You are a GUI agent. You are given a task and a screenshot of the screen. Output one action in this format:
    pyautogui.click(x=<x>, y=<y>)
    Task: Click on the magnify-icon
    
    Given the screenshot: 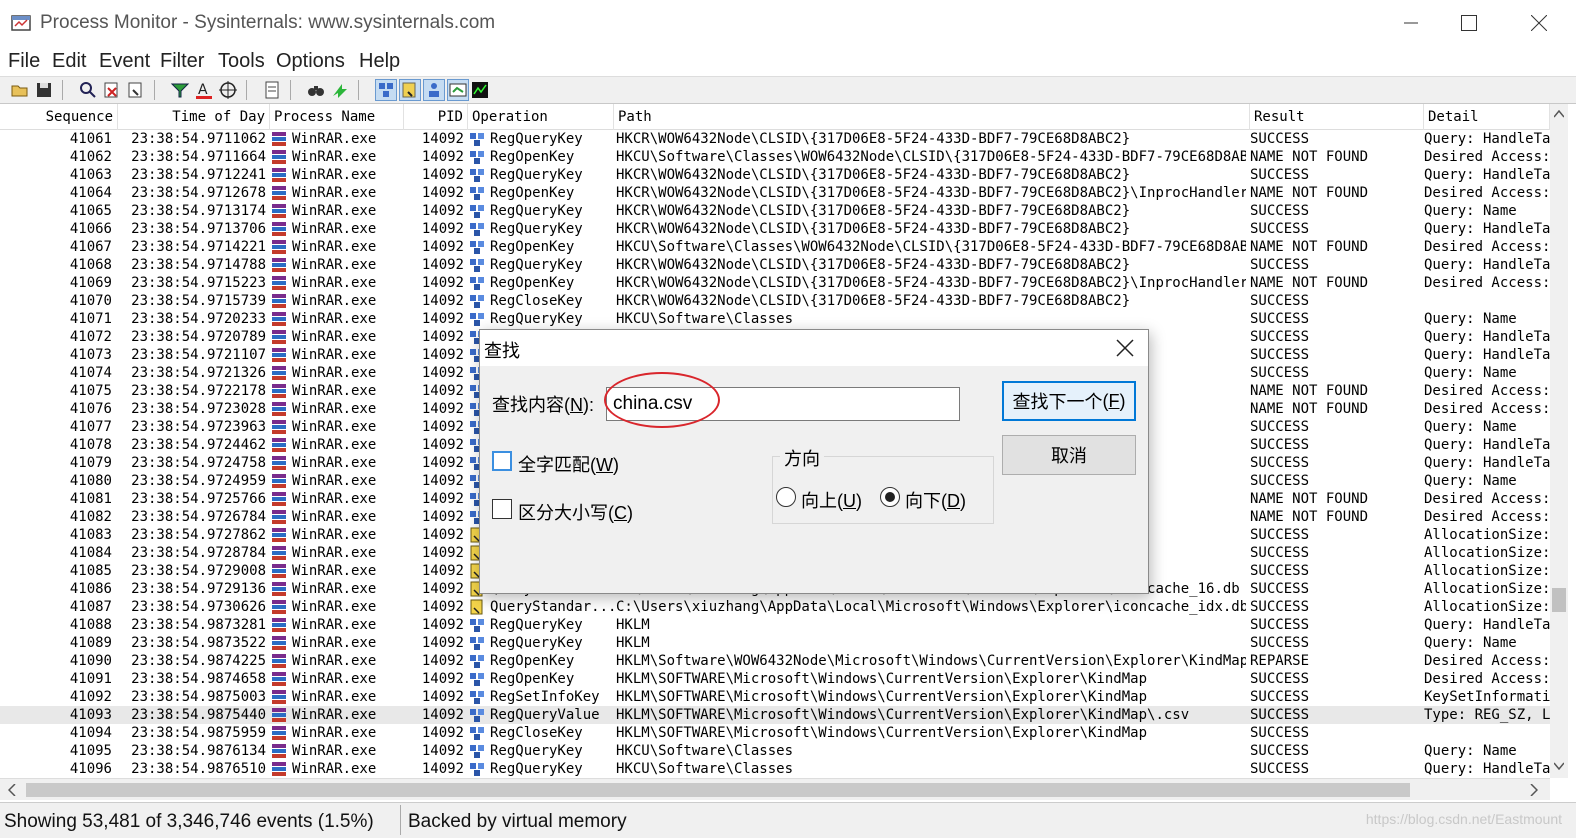 What is the action you would take?
    pyautogui.click(x=88, y=90)
    